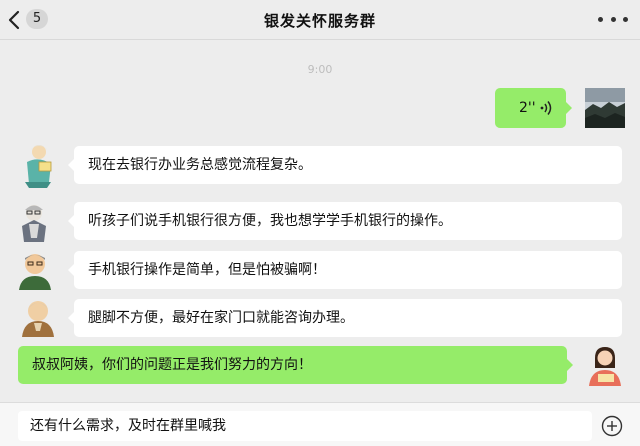 Image resolution: width=640 pixels, height=446 pixels. I want to click on voice-wave-icon, so click(546, 108).